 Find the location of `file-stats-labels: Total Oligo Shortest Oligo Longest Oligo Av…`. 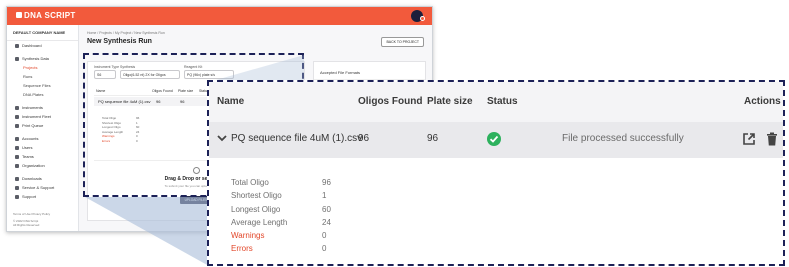

file-stats-labels: Total Oligo Shortest Oligo Longest Oligo Av… is located at coordinates (259, 216).